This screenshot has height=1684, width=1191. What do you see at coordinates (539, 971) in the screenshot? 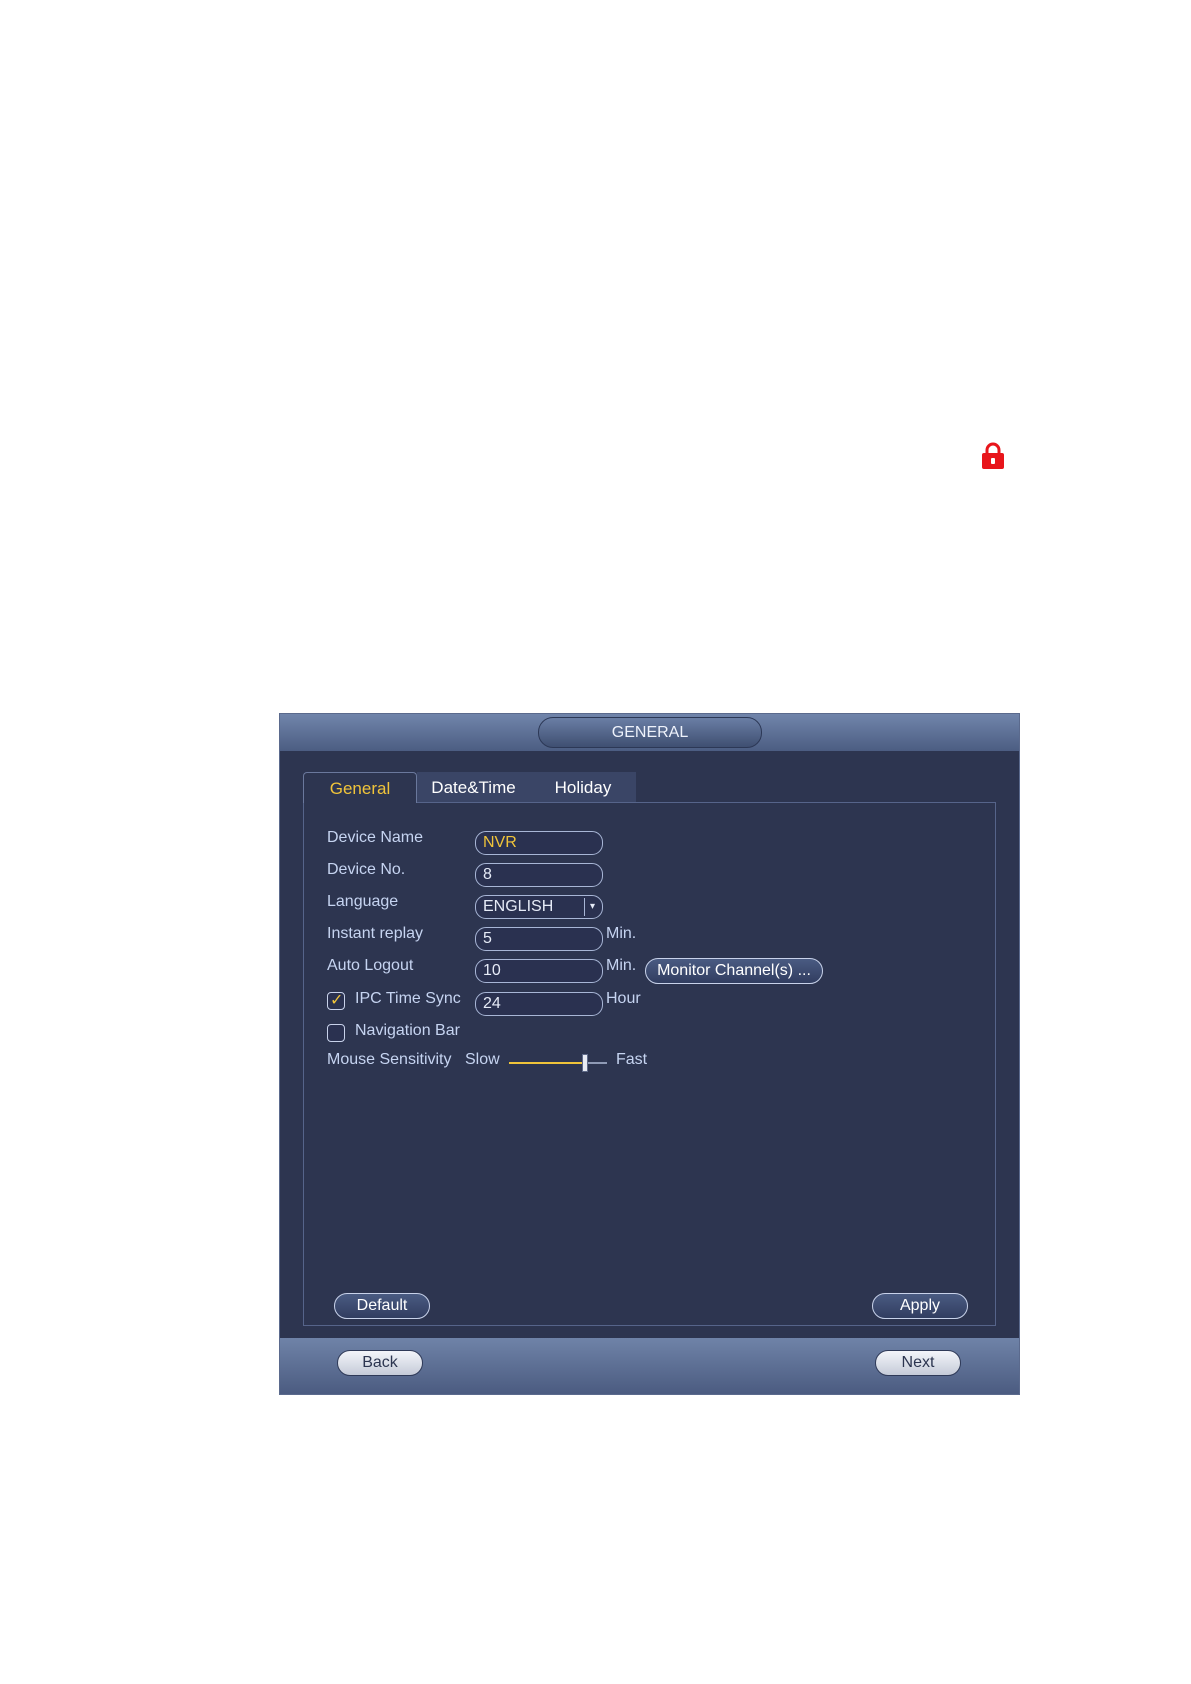
I see `auto-logout-input: 10` at bounding box center [539, 971].